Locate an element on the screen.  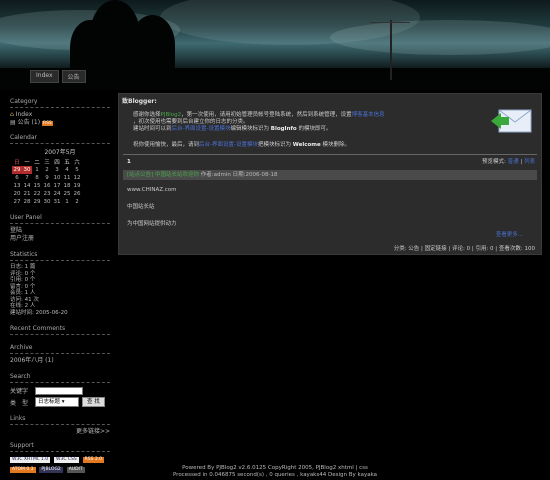
calendar-day: 21 is located at coordinates (27, 194).